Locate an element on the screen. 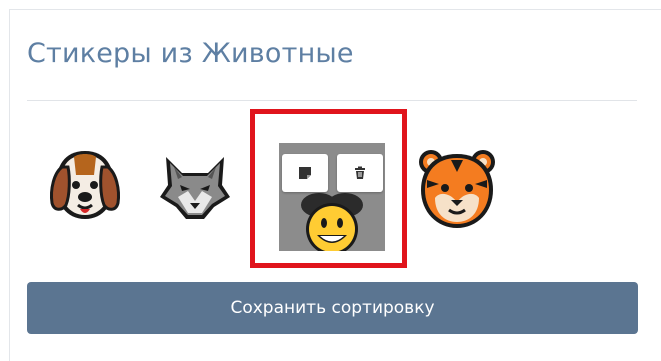  dog-face-icon is located at coordinates (85, 185).